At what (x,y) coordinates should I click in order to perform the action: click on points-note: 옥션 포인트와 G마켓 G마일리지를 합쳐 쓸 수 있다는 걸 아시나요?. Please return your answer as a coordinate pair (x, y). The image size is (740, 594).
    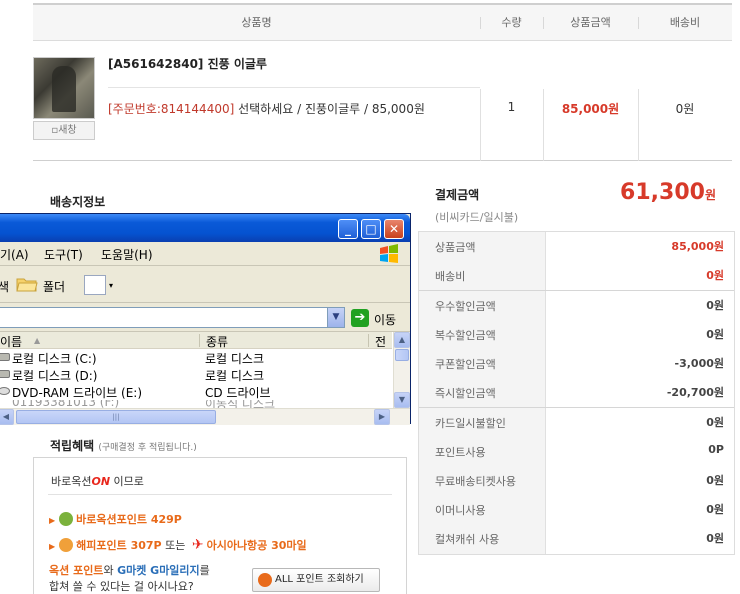
    Looking at the image, I should click on (129, 578).